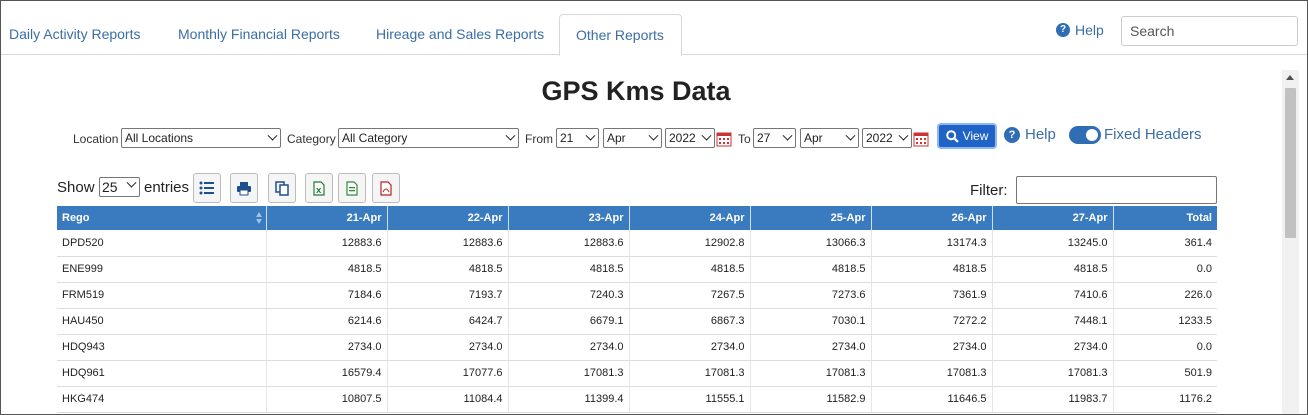 Image resolution: width=1308 pixels, height=415 pixels. What do you see at coordinates (1290, 163) in the screenshot?
I see `scrollbar-thumb` at bounding box center [1290, 163].